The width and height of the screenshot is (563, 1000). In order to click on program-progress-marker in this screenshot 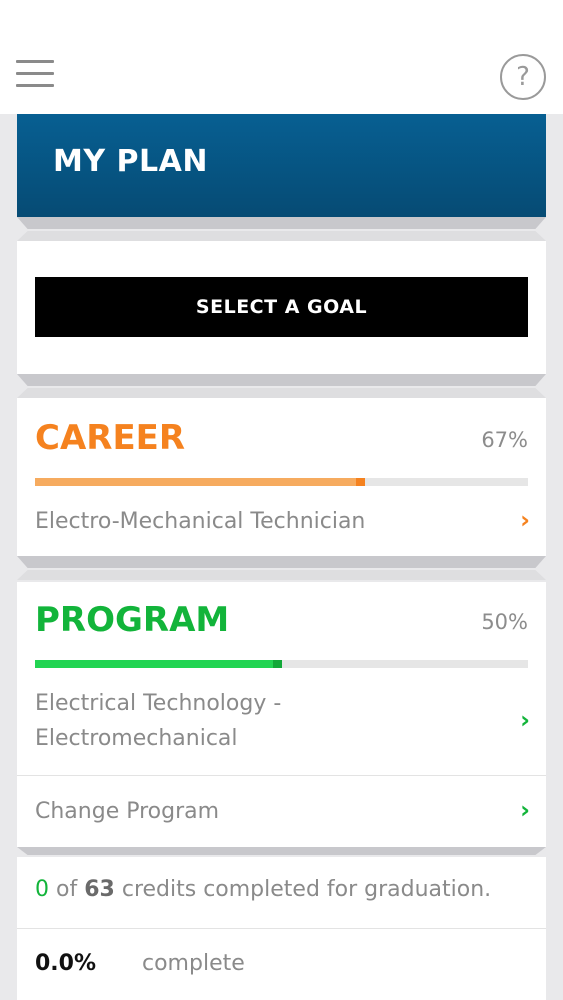, I will do `click(277, 664)`.